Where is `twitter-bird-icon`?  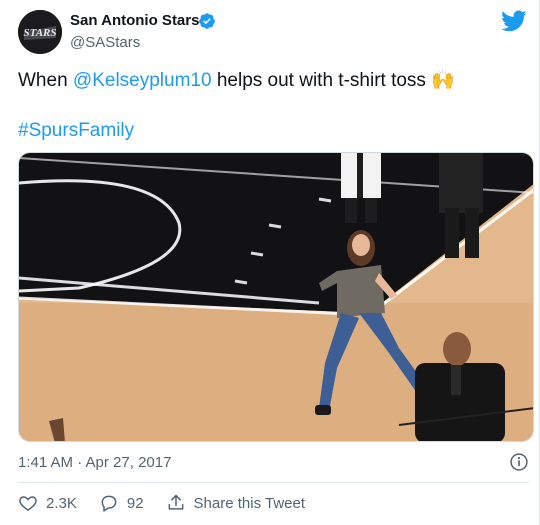 twitter-bird-icon is located at coordinates (514, 21).